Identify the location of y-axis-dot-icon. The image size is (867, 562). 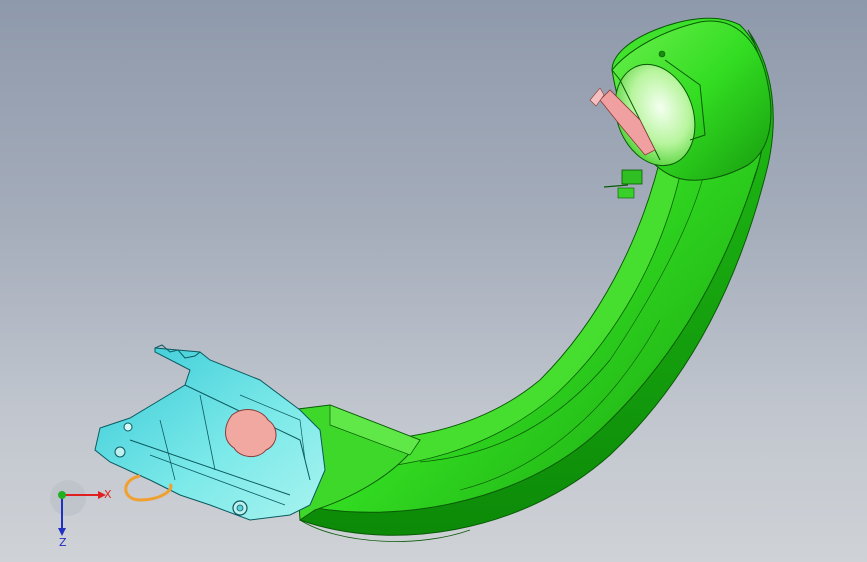
(62, 495).